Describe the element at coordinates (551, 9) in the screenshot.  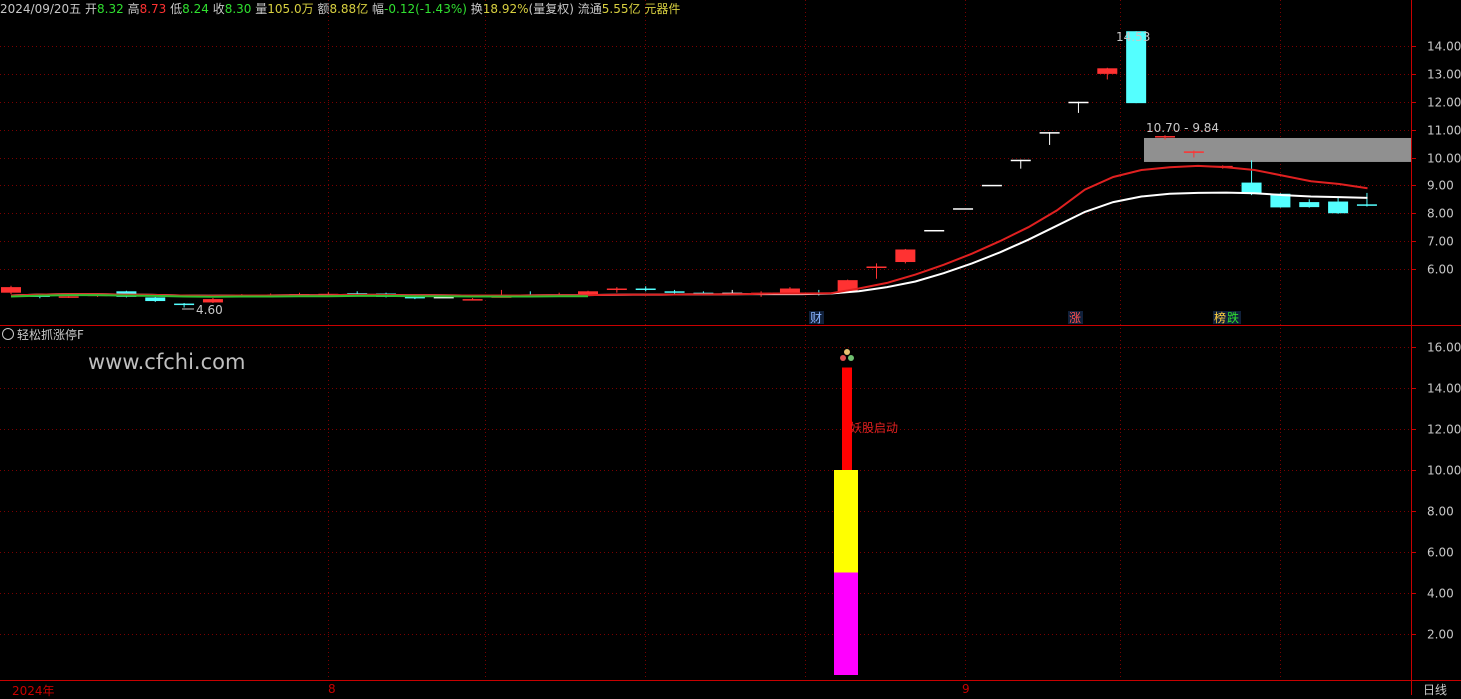
I see `adjust-label: (量复权)` at that location.